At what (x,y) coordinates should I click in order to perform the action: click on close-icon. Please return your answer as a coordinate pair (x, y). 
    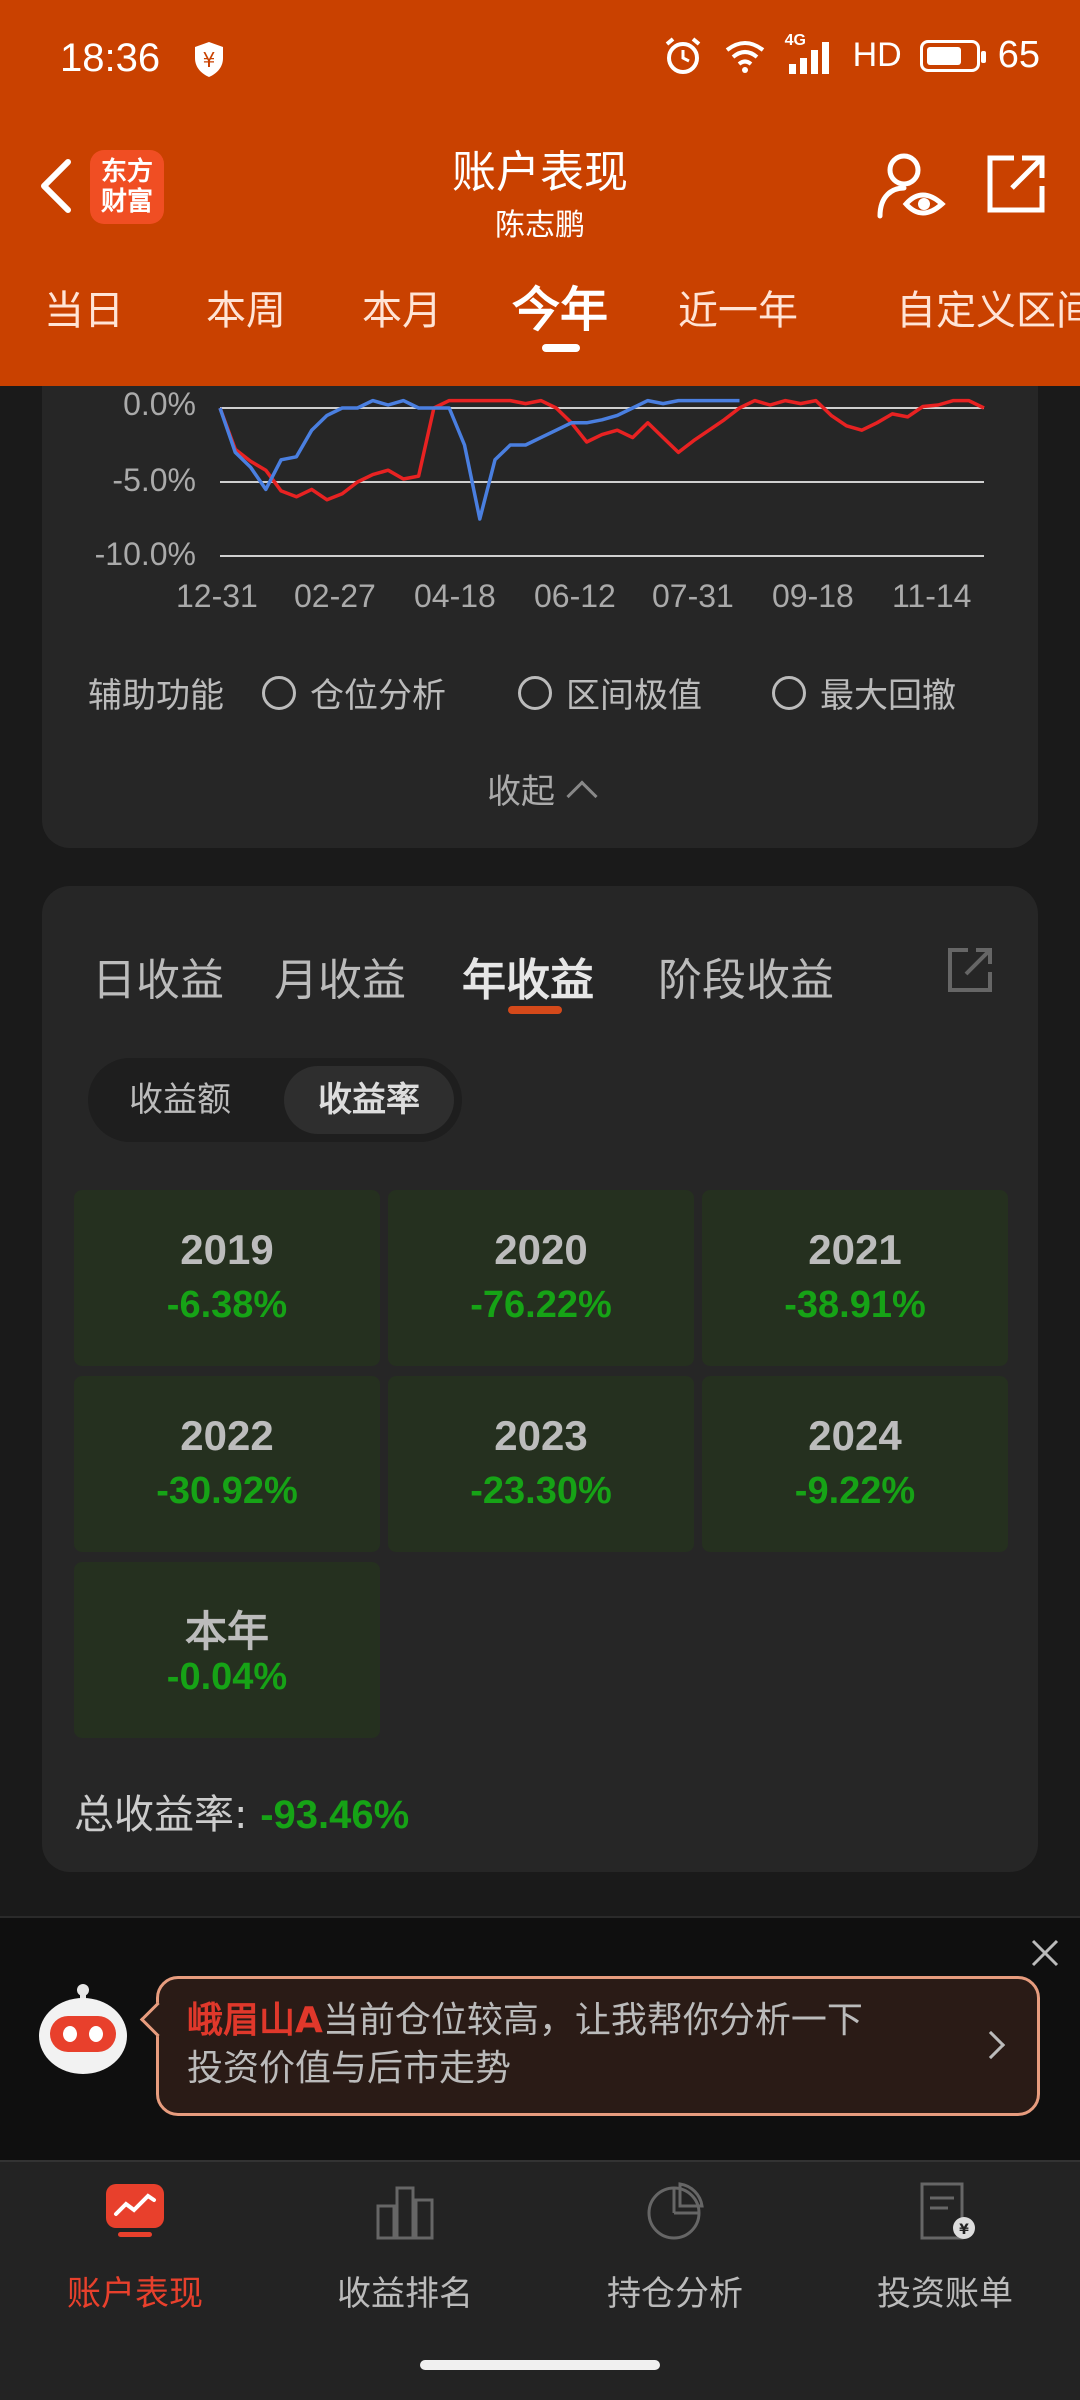
    Looking at the image, I should click on (1045, 1953).